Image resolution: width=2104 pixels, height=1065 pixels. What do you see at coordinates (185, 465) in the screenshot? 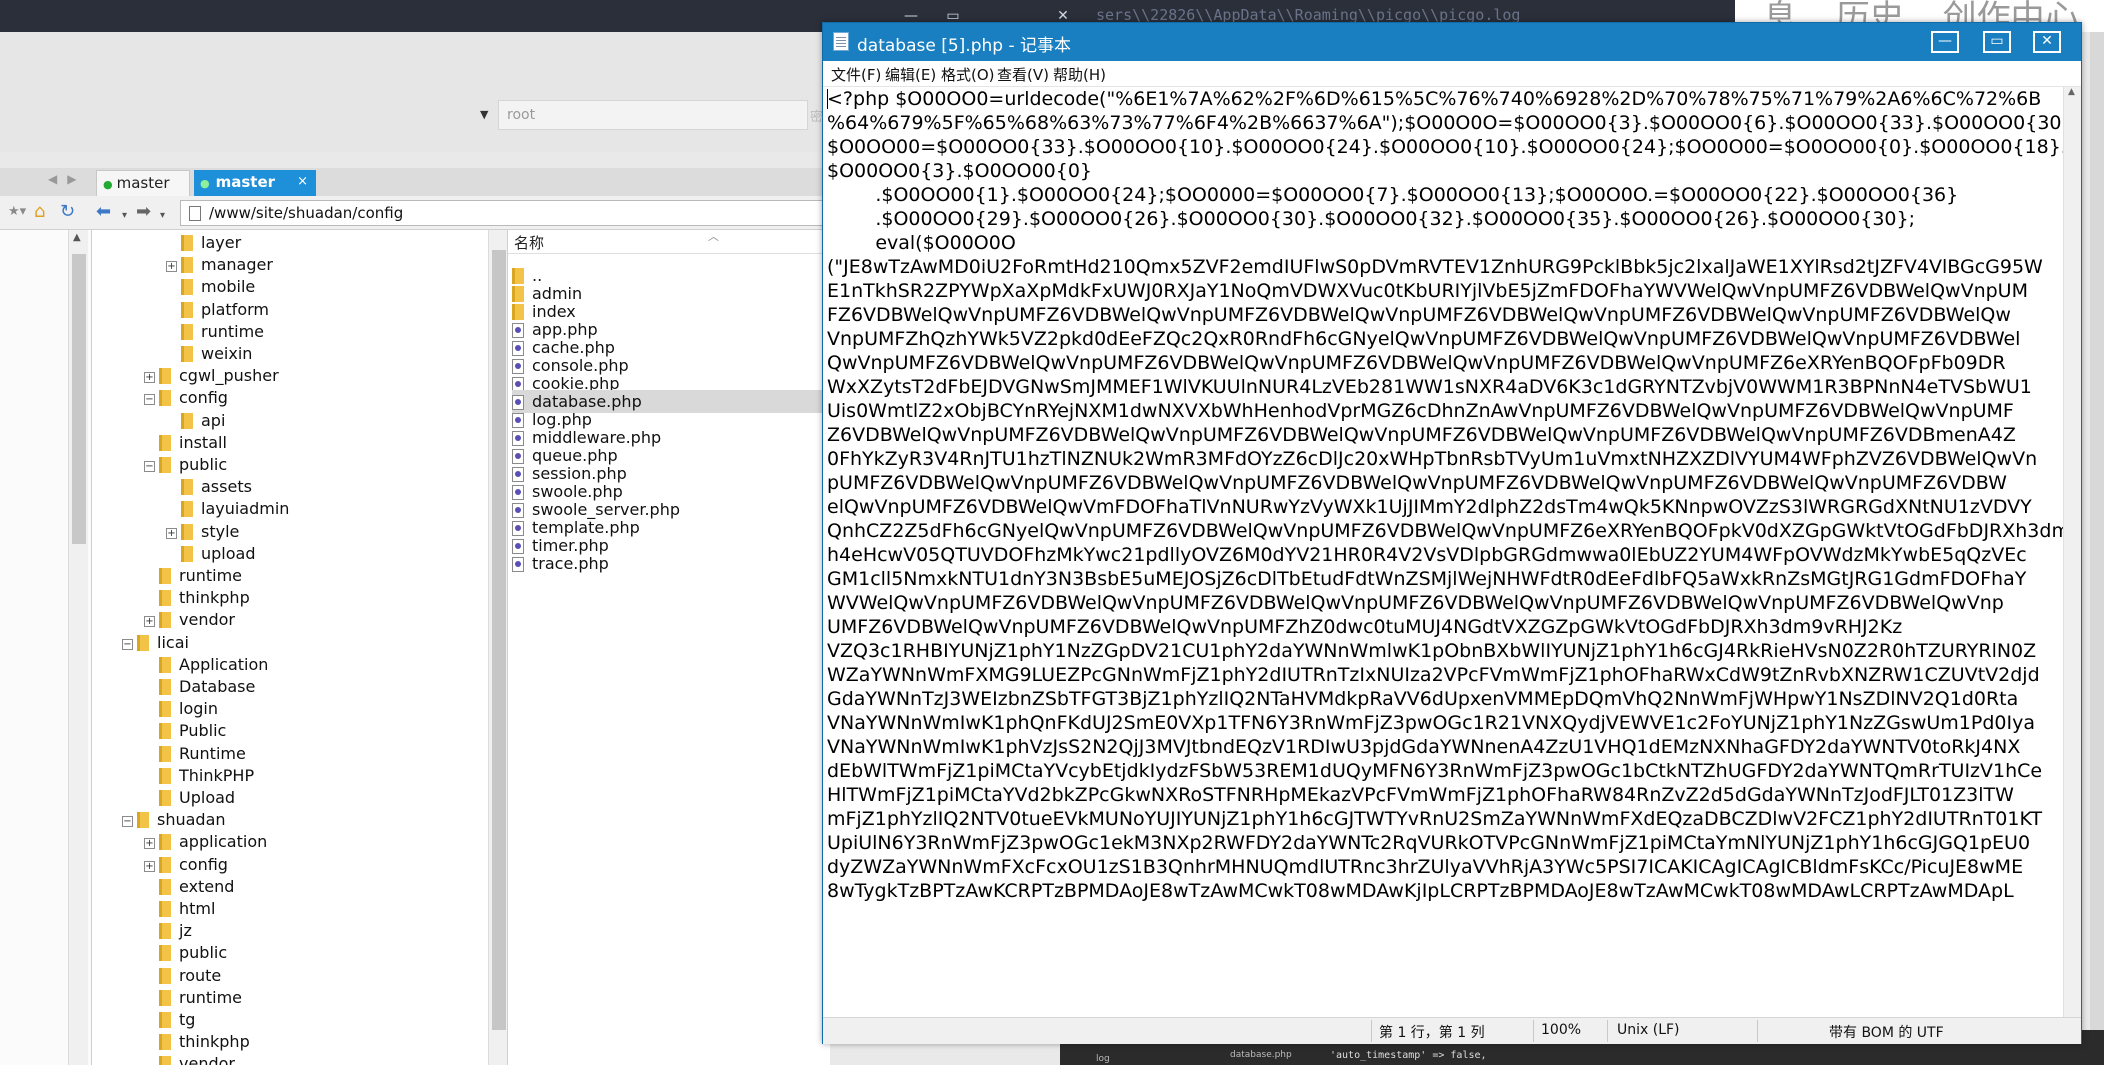
I see `tree-item: − public` at bounding box center [185, 465].